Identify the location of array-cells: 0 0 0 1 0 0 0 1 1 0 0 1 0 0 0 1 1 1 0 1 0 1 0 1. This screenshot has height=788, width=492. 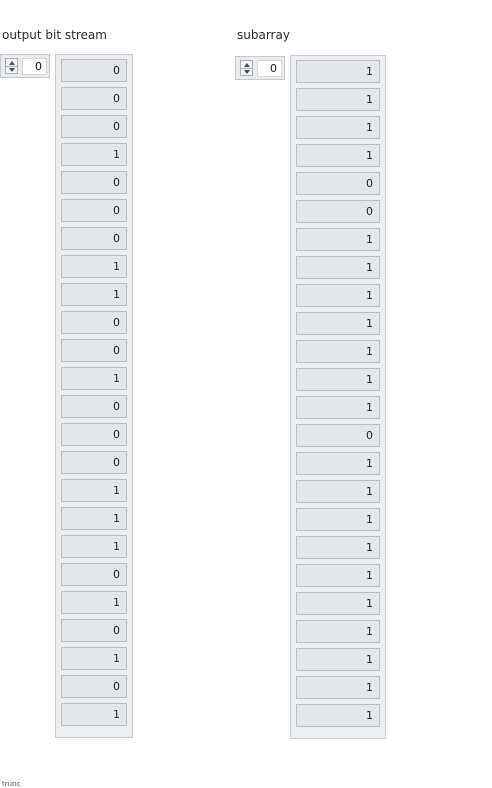
(94, 395).